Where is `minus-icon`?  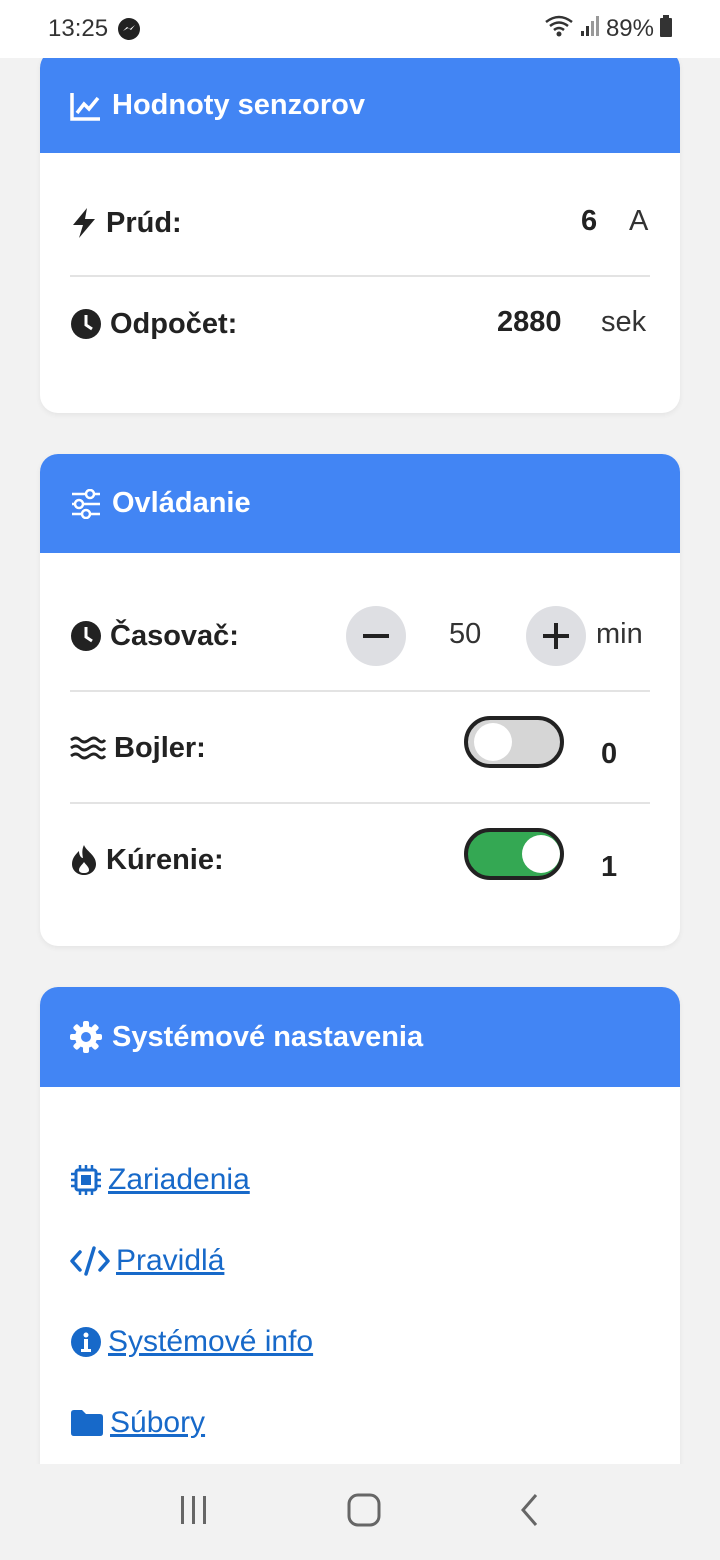 minus-icon is located at coordinates (376, 636).